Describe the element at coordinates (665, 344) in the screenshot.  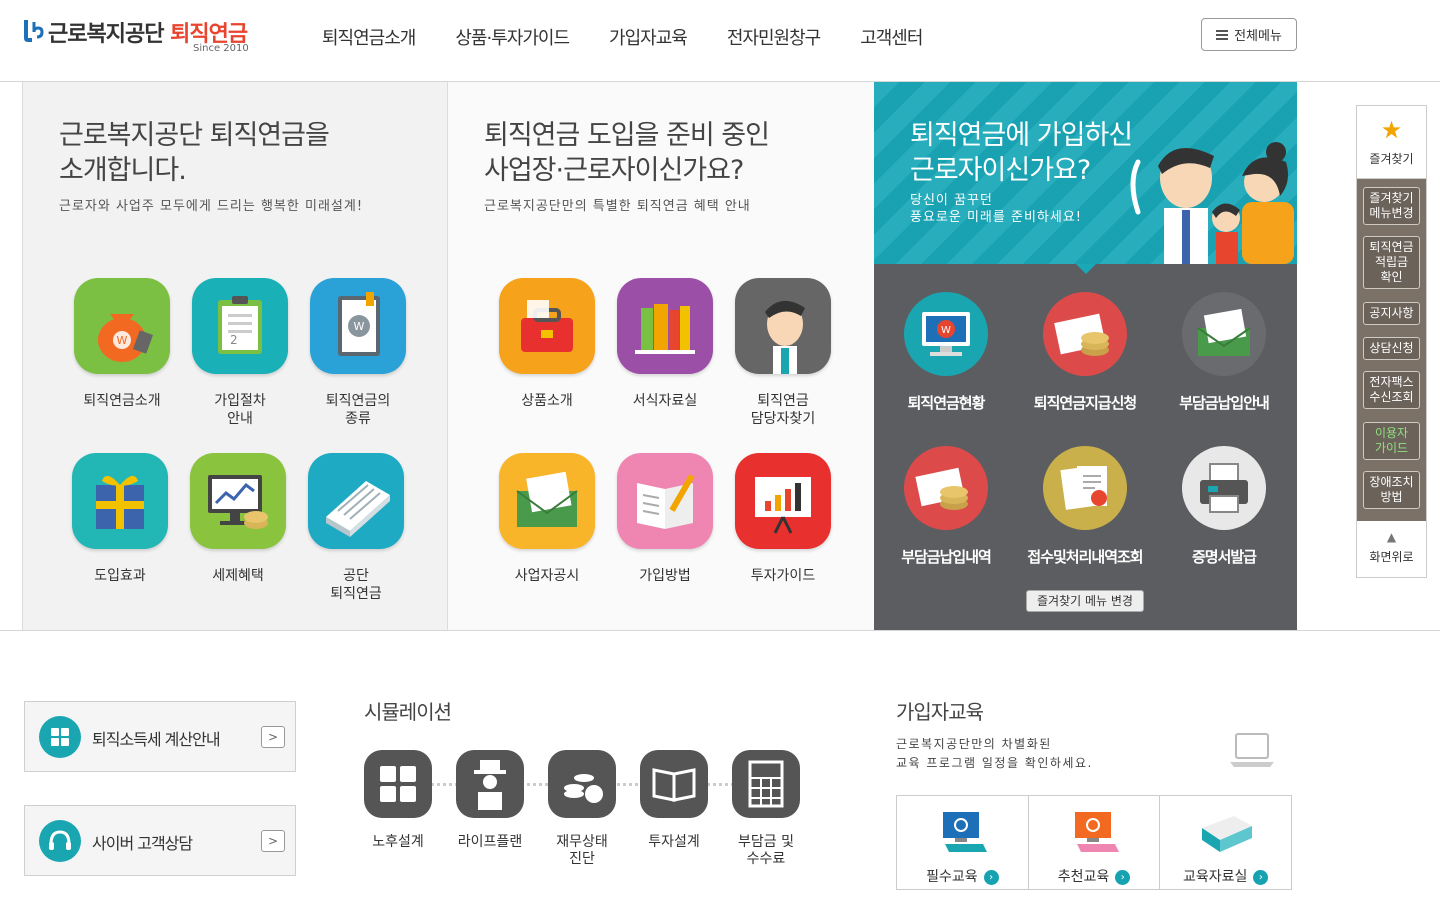
I see `menu-forms: 서식자료실` at that location.